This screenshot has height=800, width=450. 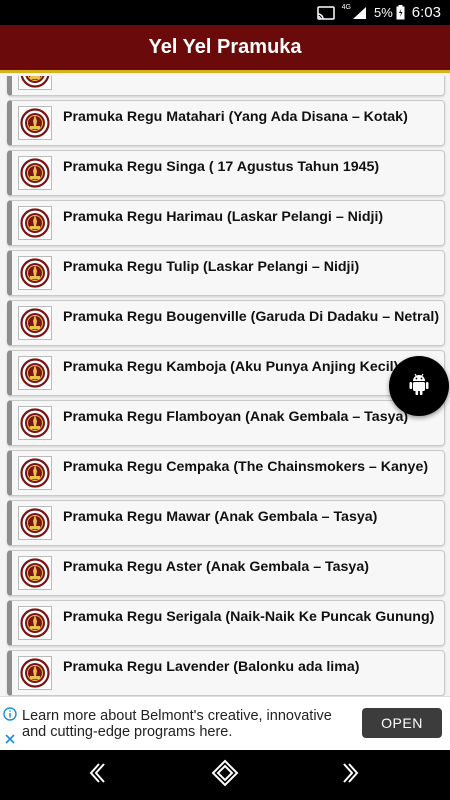 I want to click on info-icon, so click(x=10, y=716).